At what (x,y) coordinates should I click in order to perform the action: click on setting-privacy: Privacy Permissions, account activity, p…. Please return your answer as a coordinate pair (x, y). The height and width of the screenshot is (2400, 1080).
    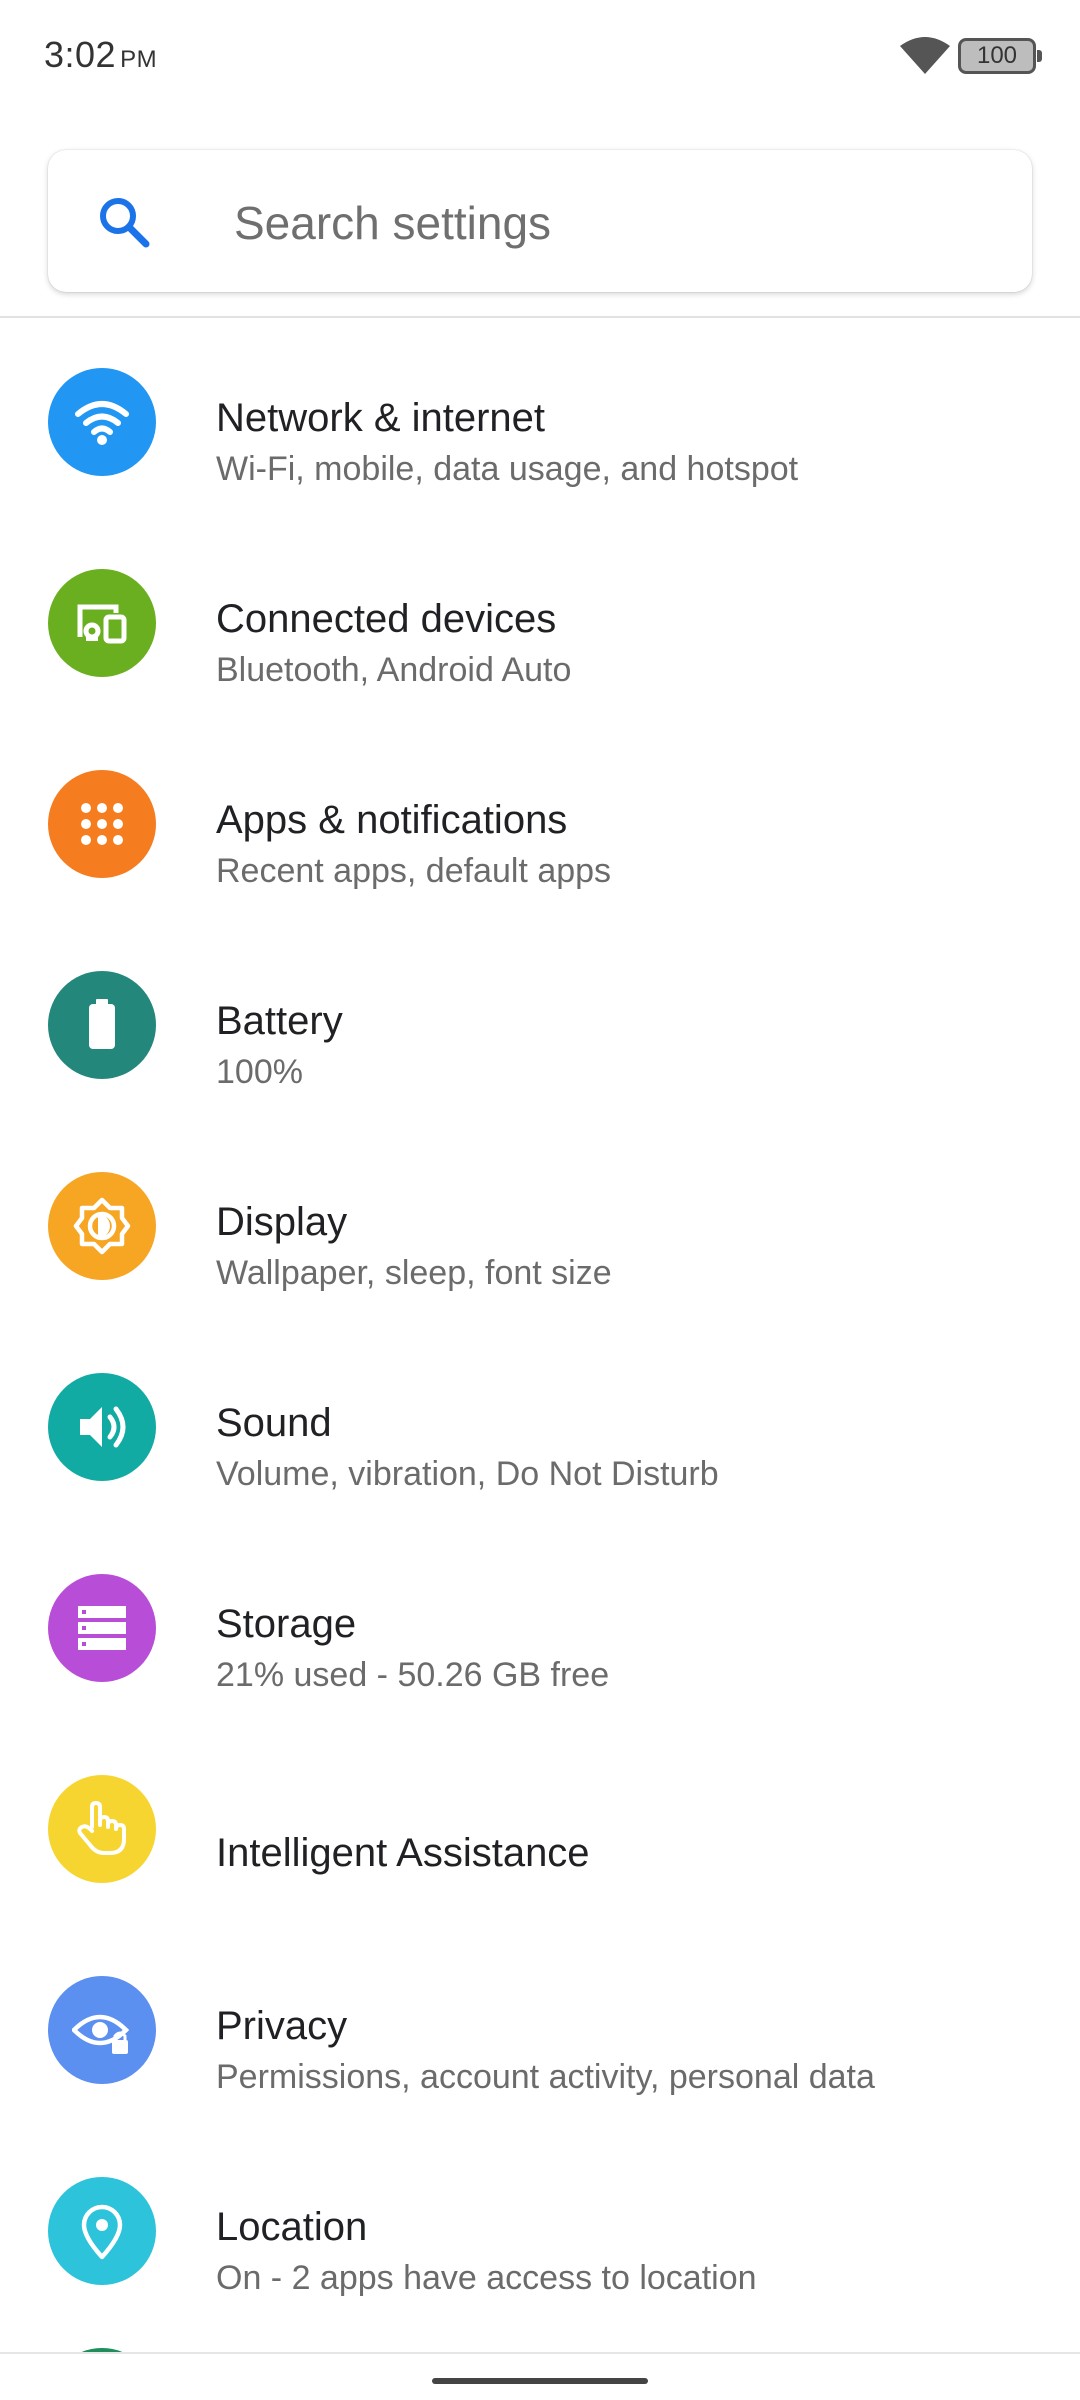
    Looking at the image, I should click on (540, 2028).